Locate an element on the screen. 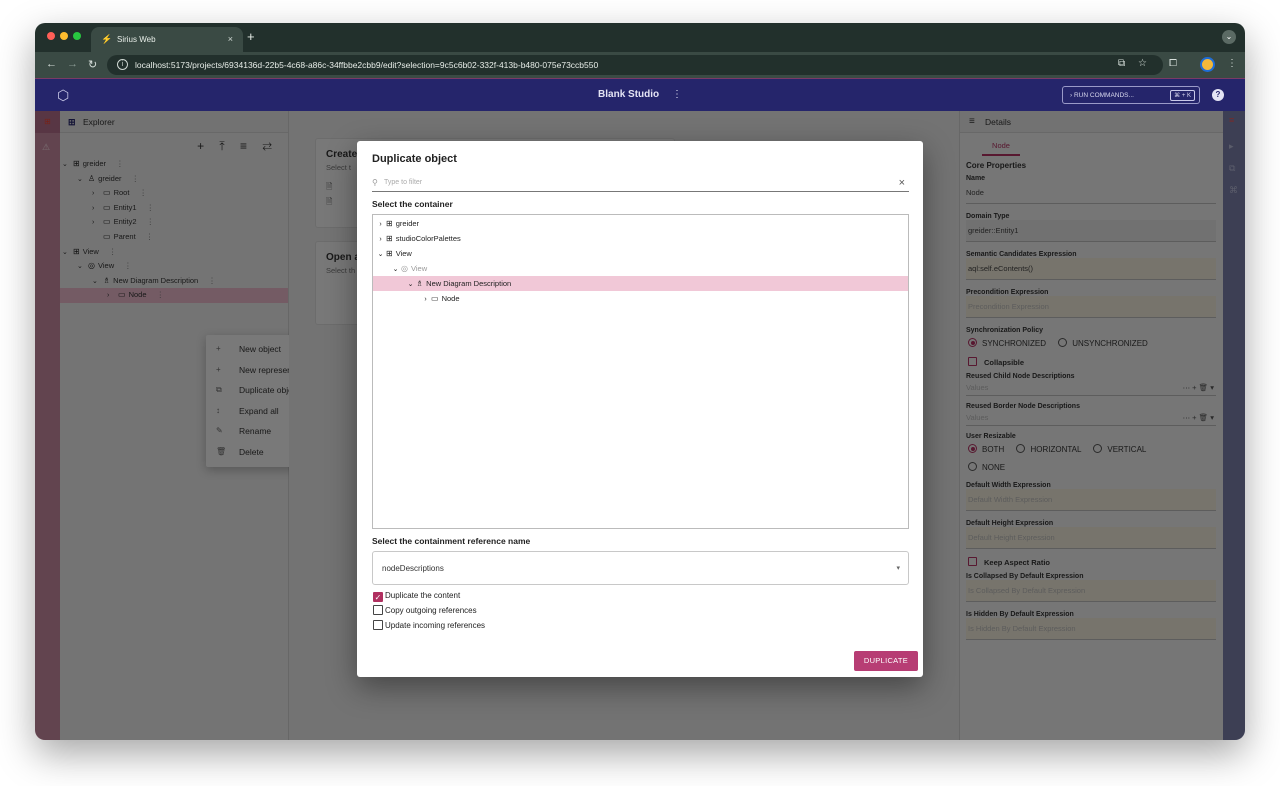 This screenshot has height=786, width=1280. reference-label: Select the containment reference name is located at coordinates (451, 541).